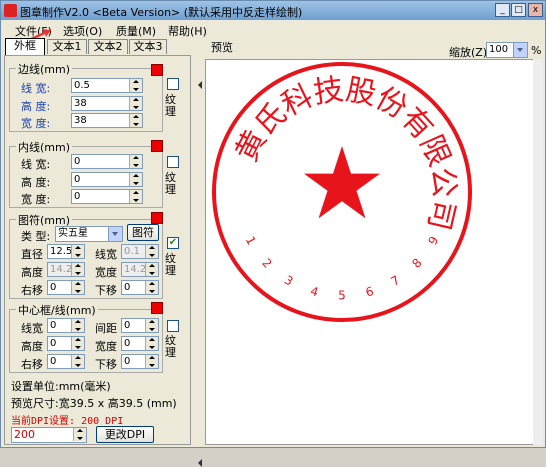  Describe the element at coordinates (416, 263) in the screenshot. I see `stamp-number: 8` at that location.